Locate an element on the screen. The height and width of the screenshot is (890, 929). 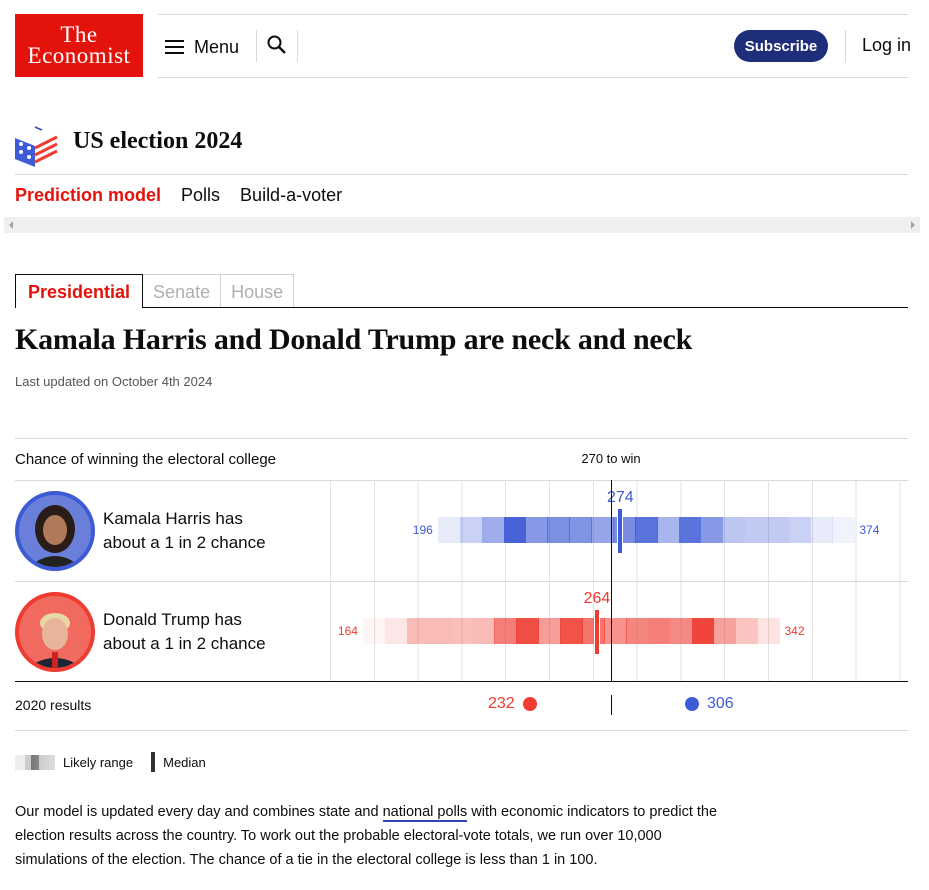
avatar-trump is located at coordinates (55, 632).